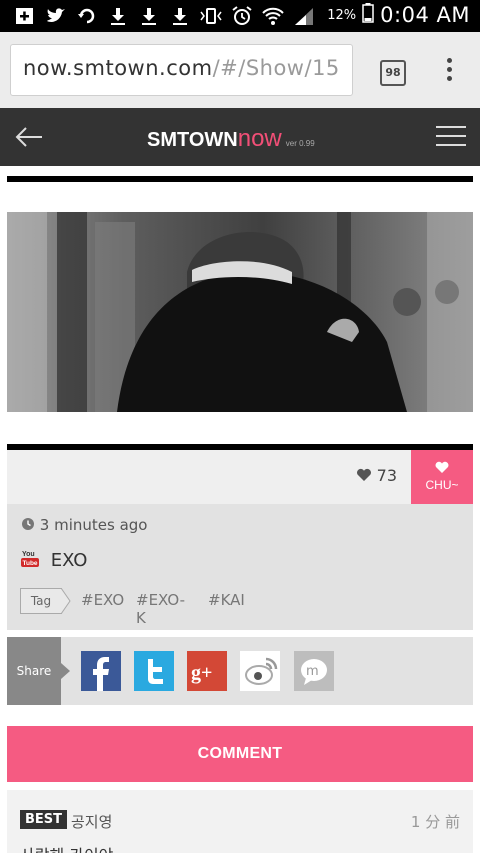  I want to click on chu-button: CHU~, so click(442, 477).